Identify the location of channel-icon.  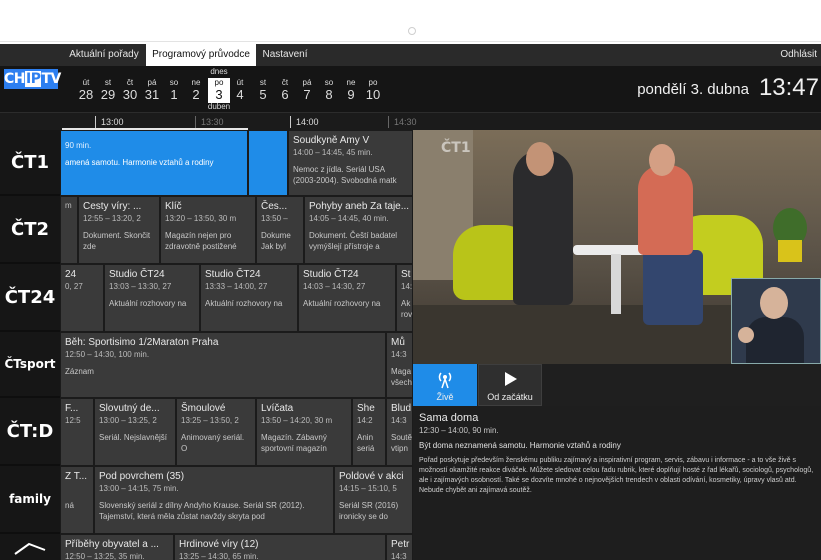
(30, 548).